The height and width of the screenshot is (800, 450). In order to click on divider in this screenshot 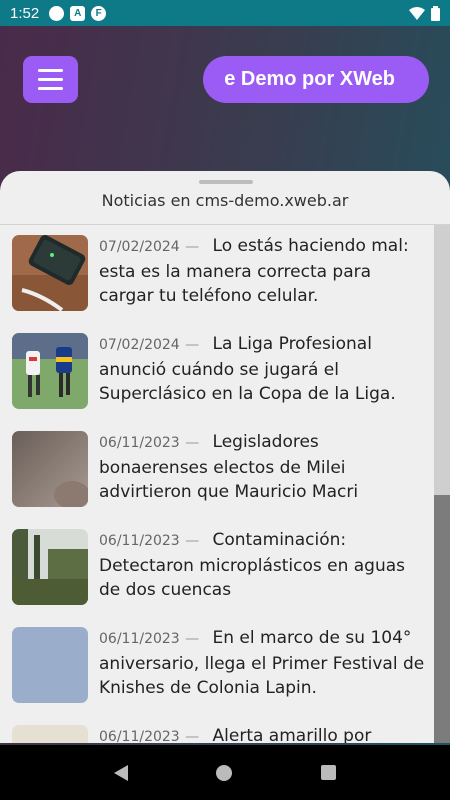, I will do `click(225, 224)`.